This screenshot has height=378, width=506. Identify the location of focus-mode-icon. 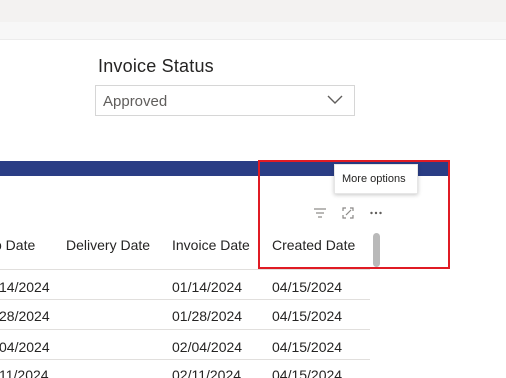
(348, 213).